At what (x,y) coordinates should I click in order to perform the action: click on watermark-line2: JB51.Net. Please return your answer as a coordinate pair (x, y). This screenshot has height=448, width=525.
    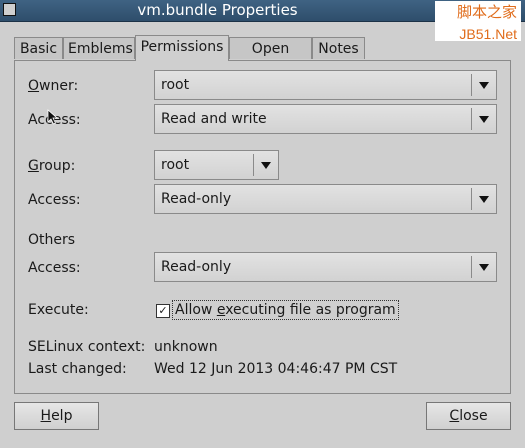
    Looking at the image, I should click on (488, 34).